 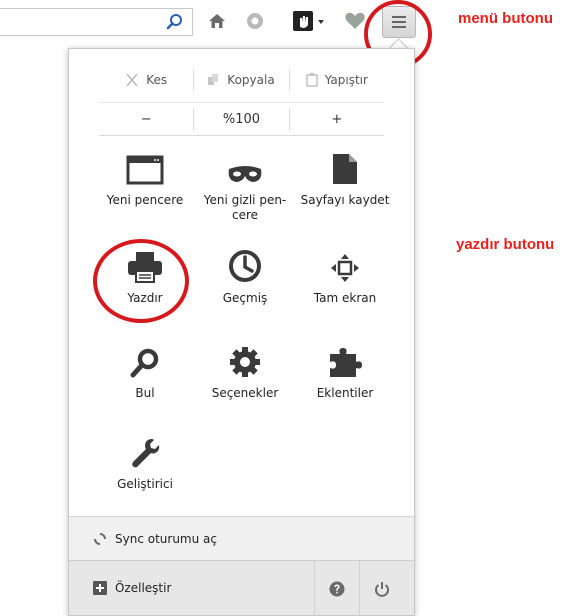 I want to click on zoom-in-button: +, so click(x=336, y=119).